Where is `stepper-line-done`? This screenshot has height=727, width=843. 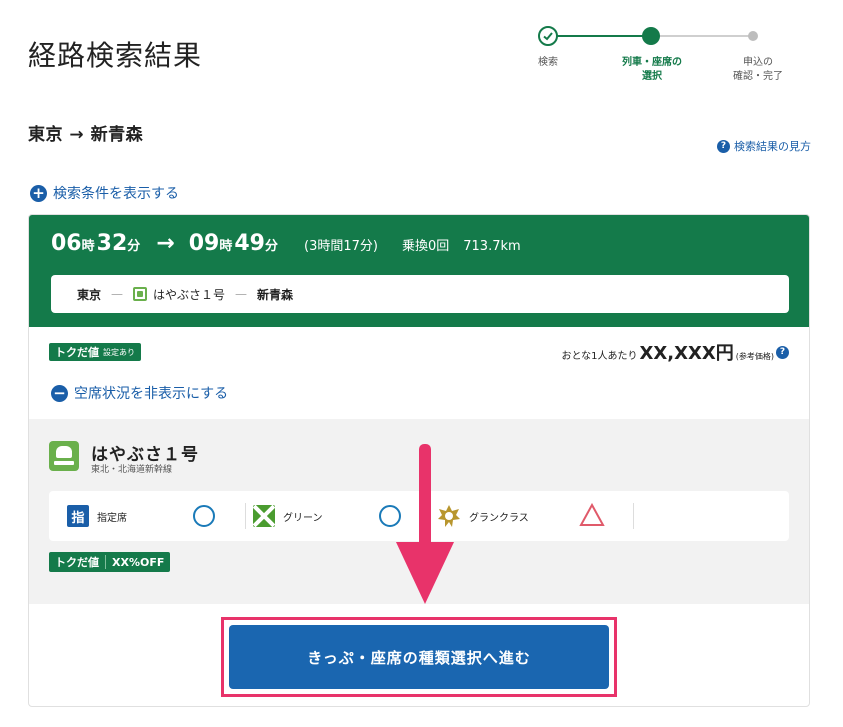 stepper-line-done is located at coordinates (599, 36).